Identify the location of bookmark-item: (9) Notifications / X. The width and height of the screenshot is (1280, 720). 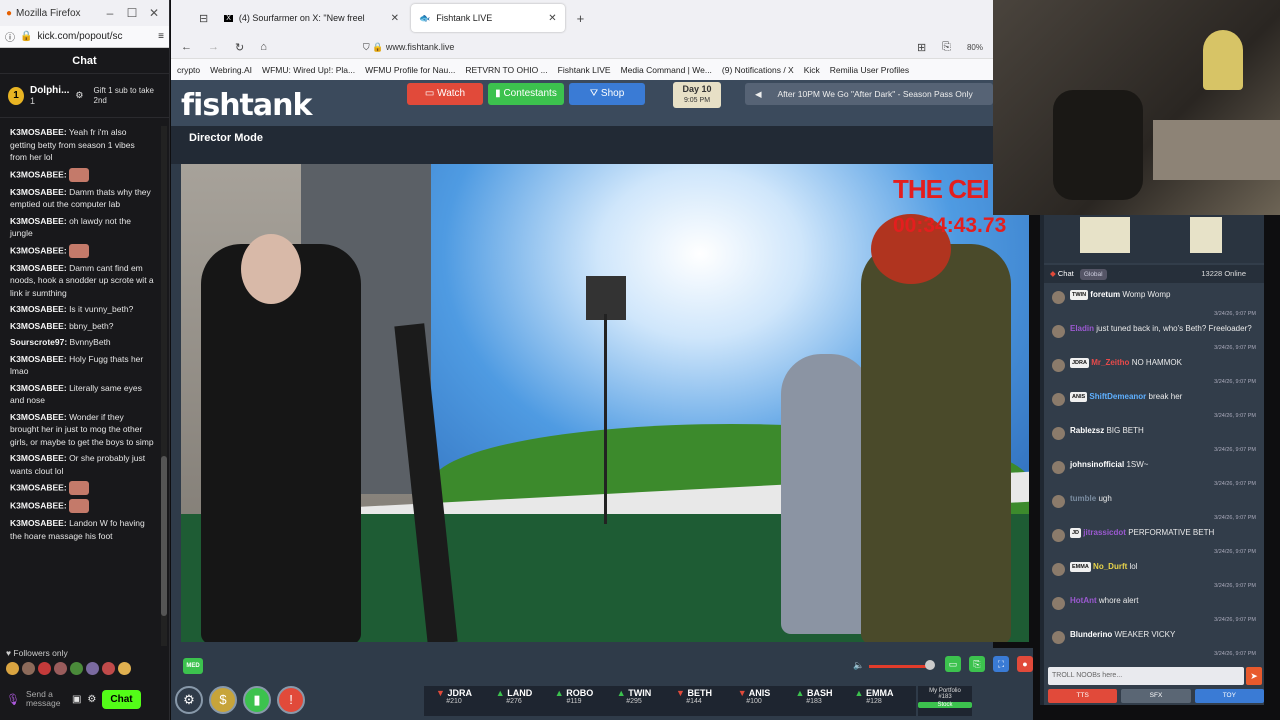
(758, 70).